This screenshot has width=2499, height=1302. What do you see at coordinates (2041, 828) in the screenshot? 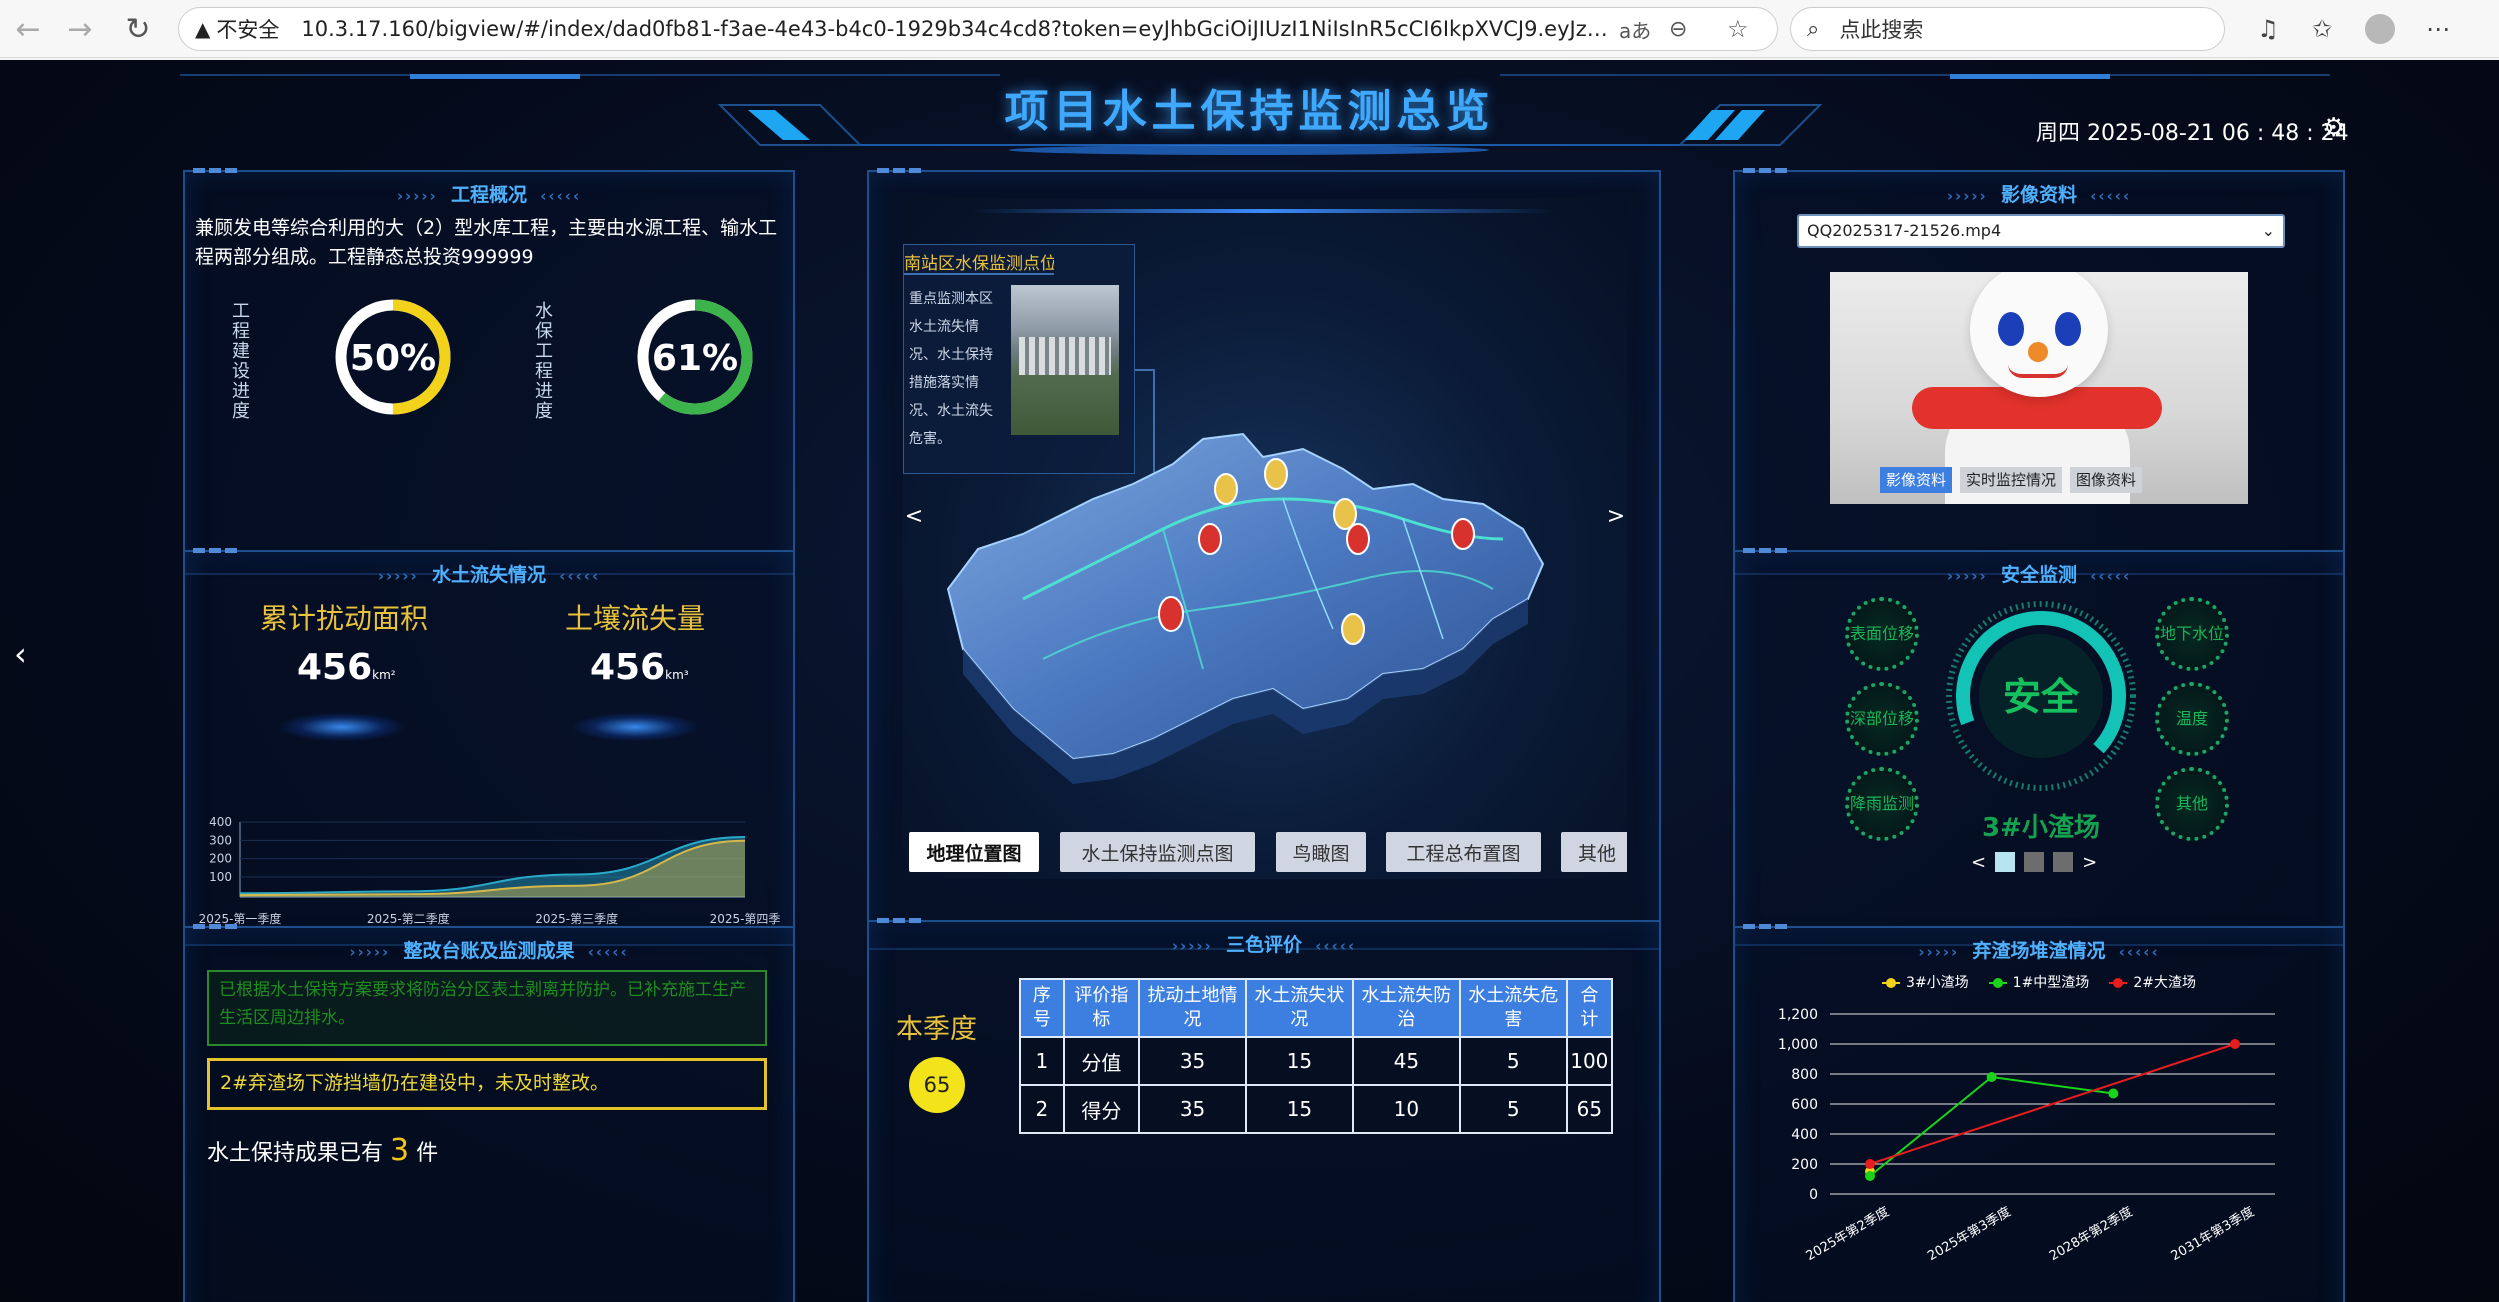
I see `safety-site-name: 3#小渣场` at bounding box center [2041, 828].